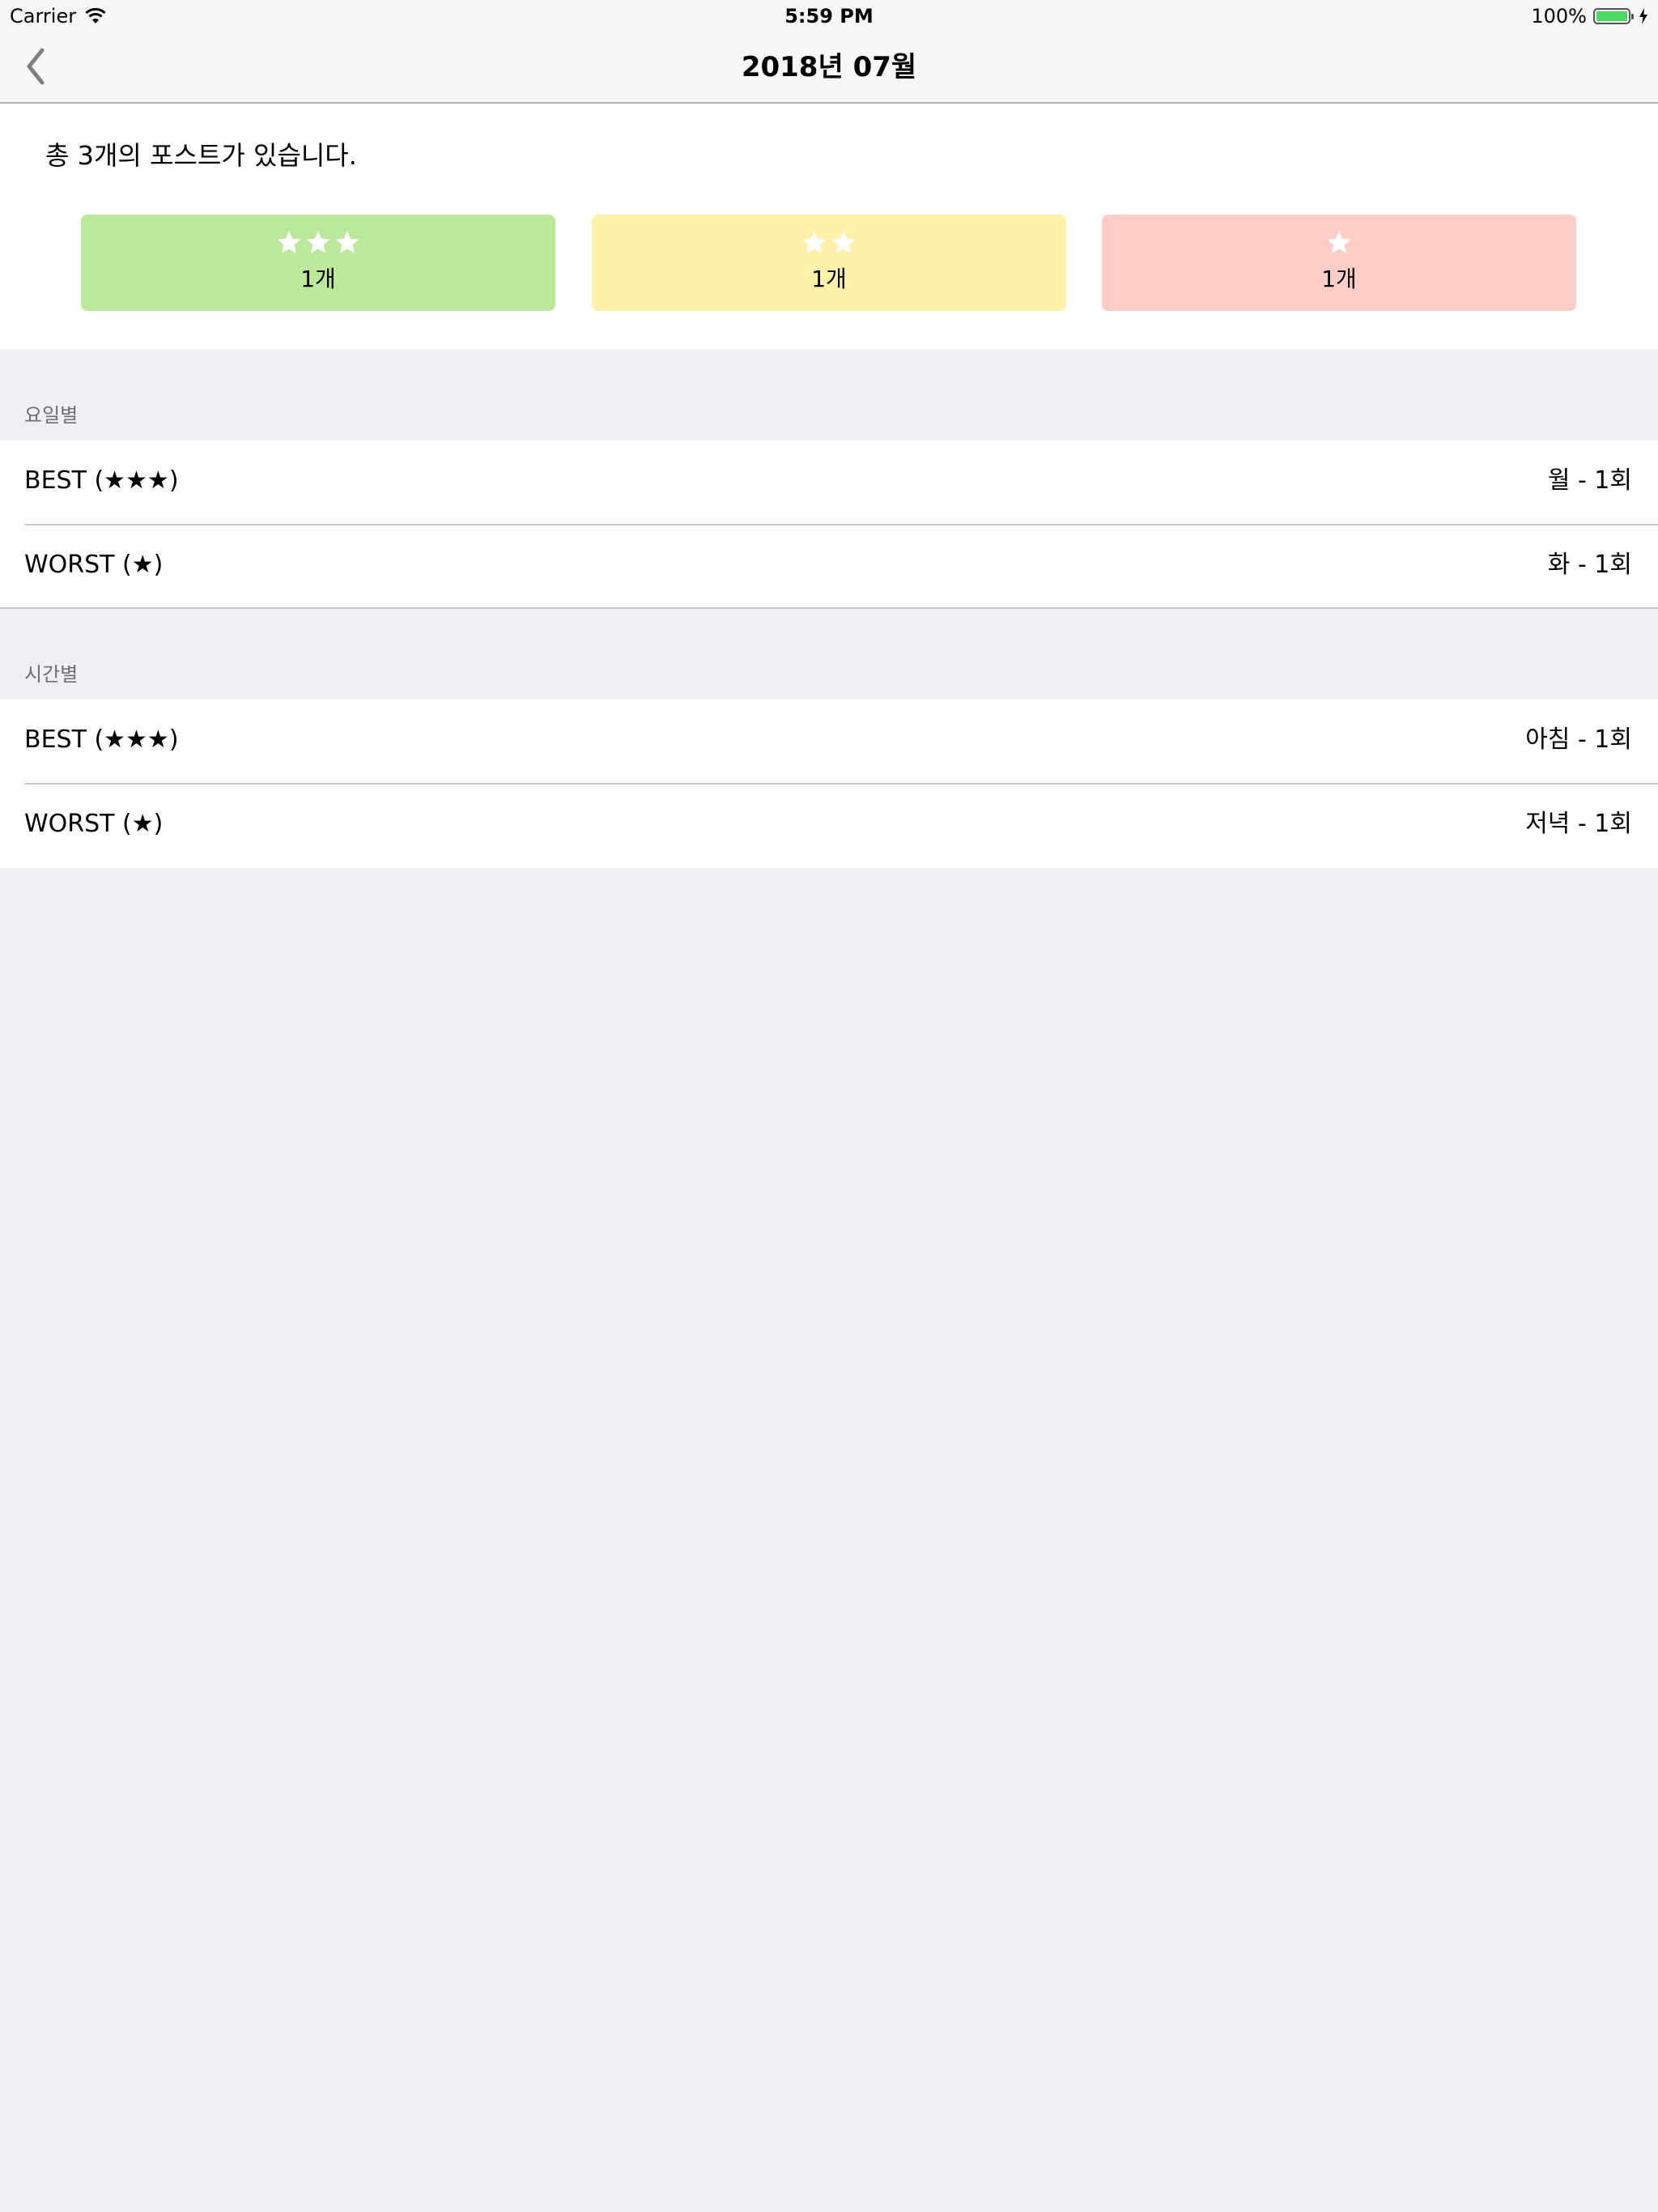  What do you see at coordinates (1578, 824) in the screenshot?
I see `row-value: 저녁 - 1회` at bounding box center [1578, 824].